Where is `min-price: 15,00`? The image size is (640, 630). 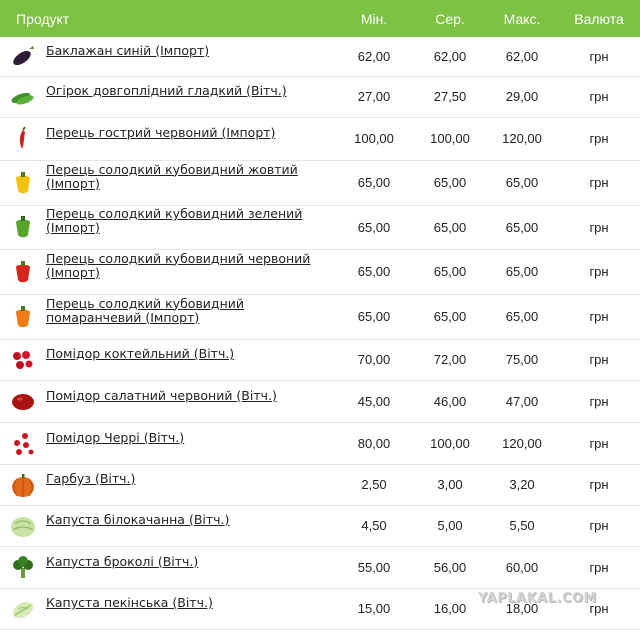 min-price: 15,00 is located at coordinates (374, 608).